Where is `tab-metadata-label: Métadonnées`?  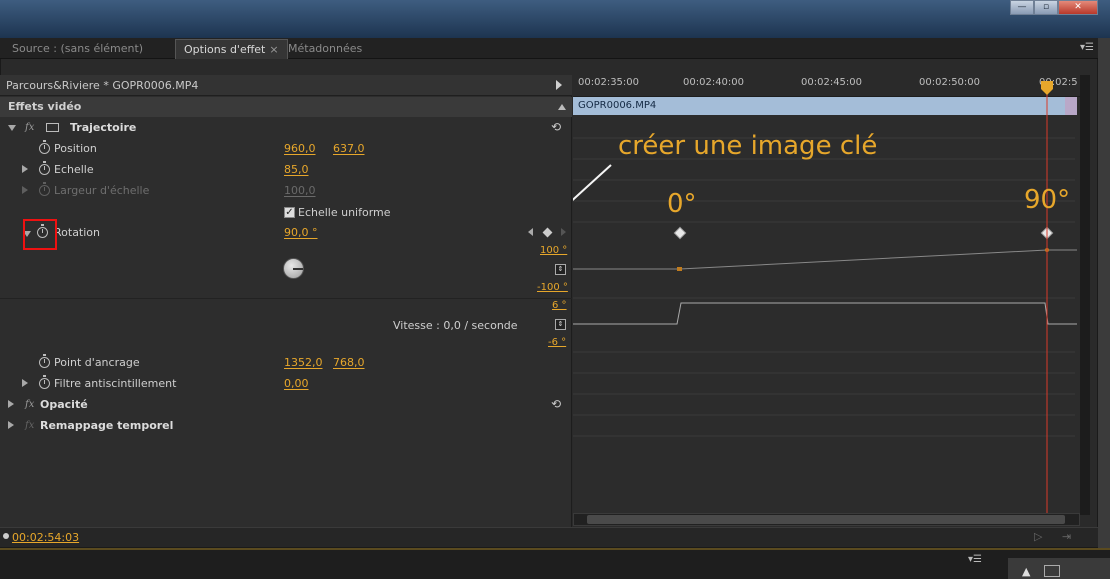 tab-metadata-label: Métadonnées is located at coordinates (325, 48).